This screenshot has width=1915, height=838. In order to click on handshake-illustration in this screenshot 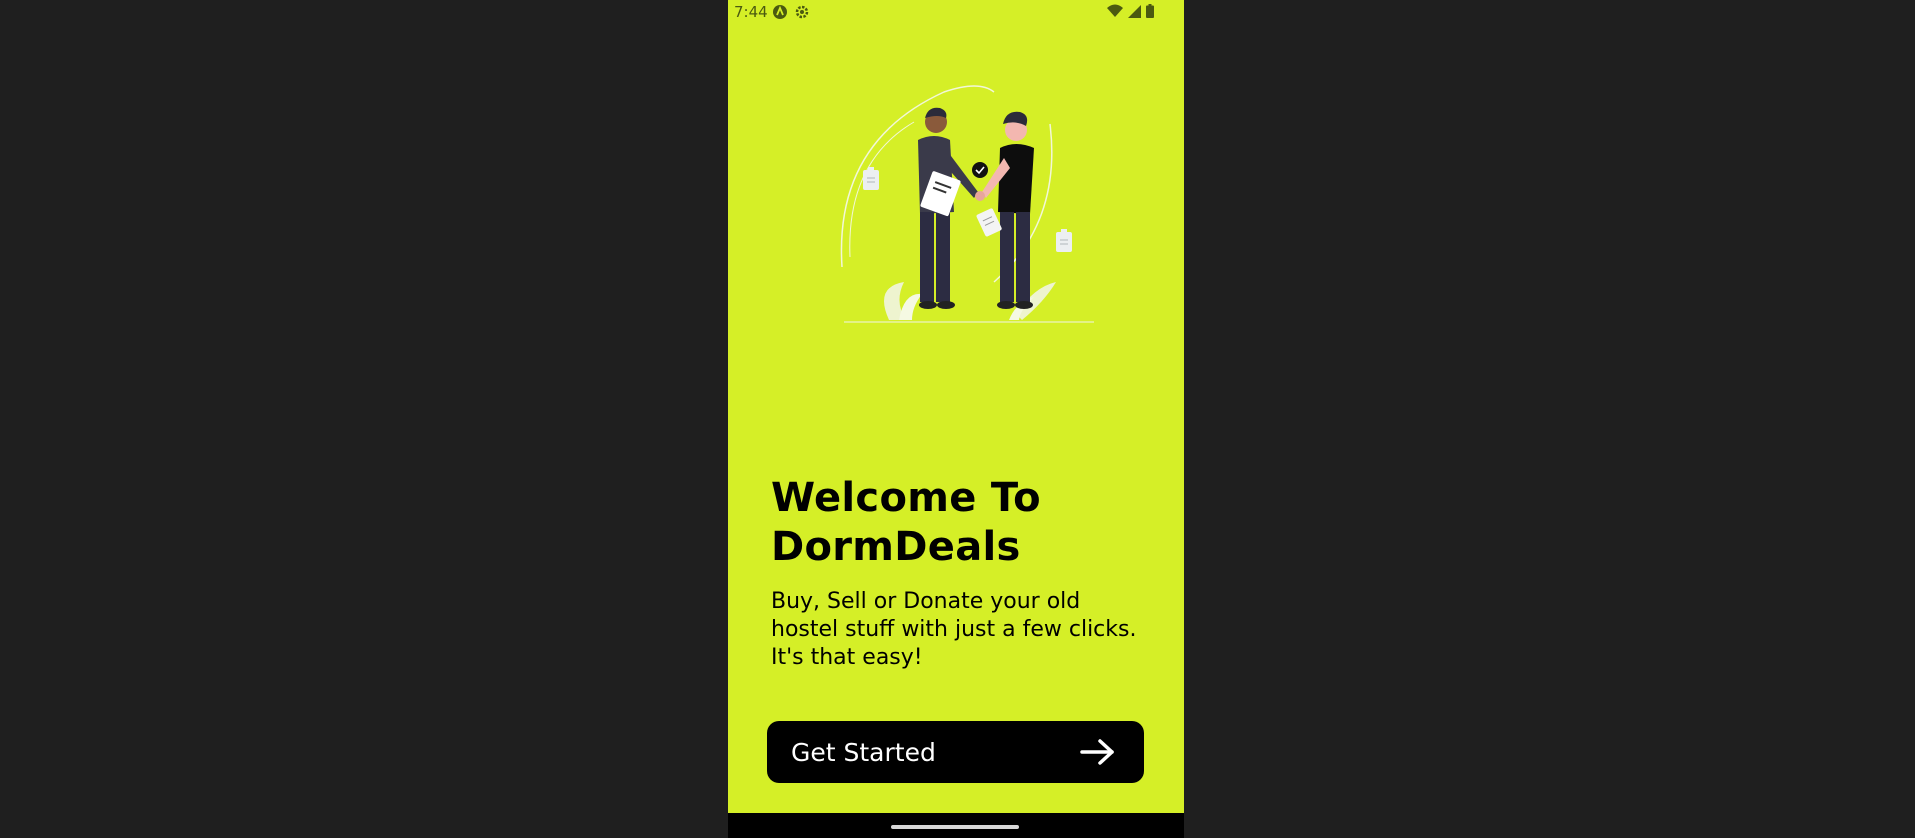, I will do `click(967, 204)`.